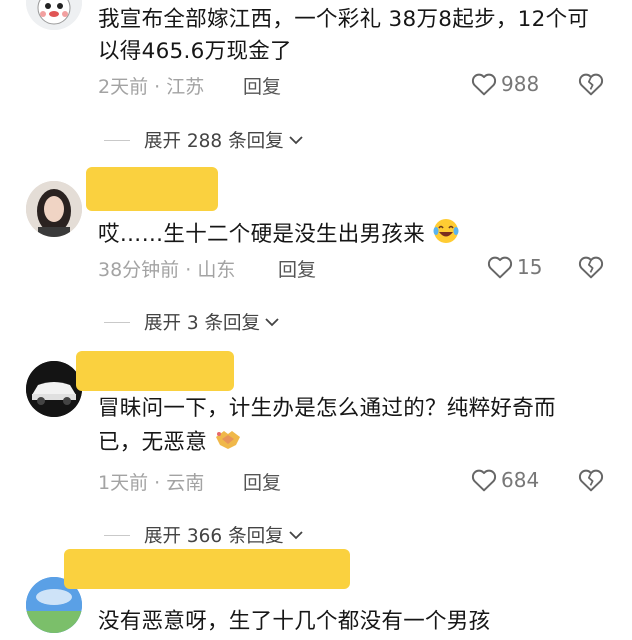  Describe the element at coordinates (294, 621) in the screenshot. I see `comment-text: 没有恶意呀，生了十几个都没有一个男孩` at that location.